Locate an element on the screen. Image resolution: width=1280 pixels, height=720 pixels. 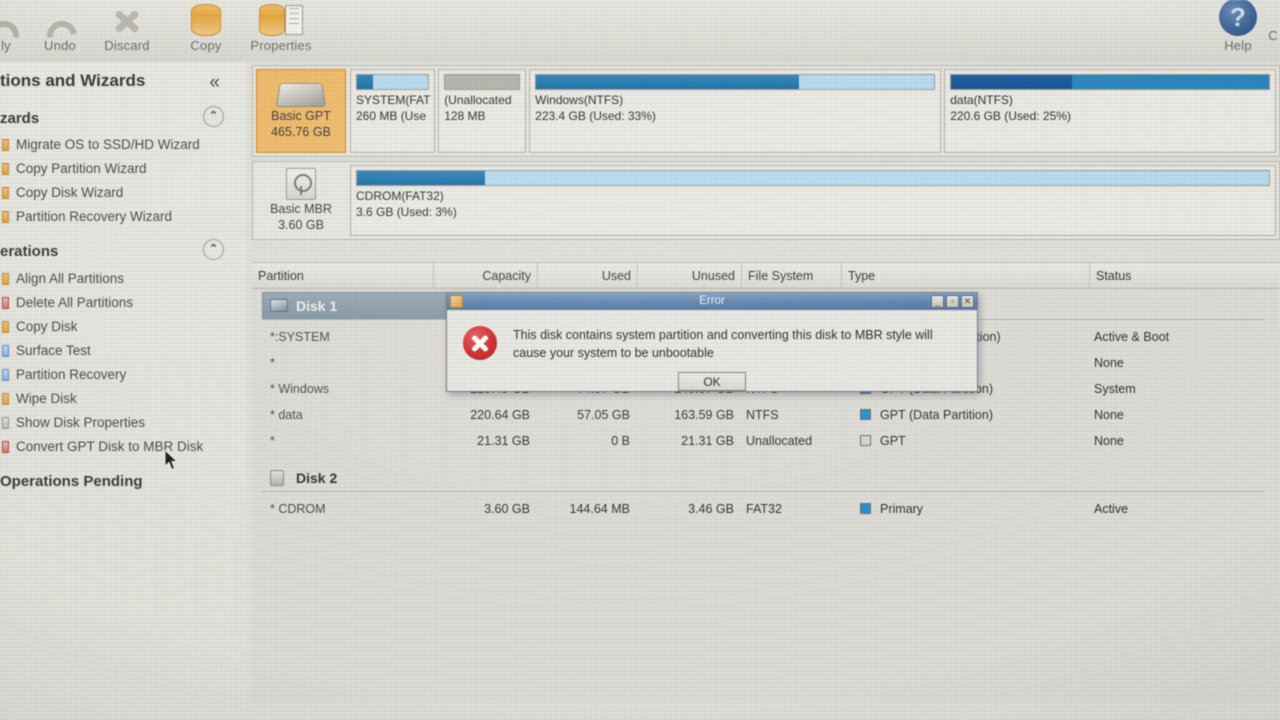
column-header-unused: Unused is located at coordinates (690, 276).